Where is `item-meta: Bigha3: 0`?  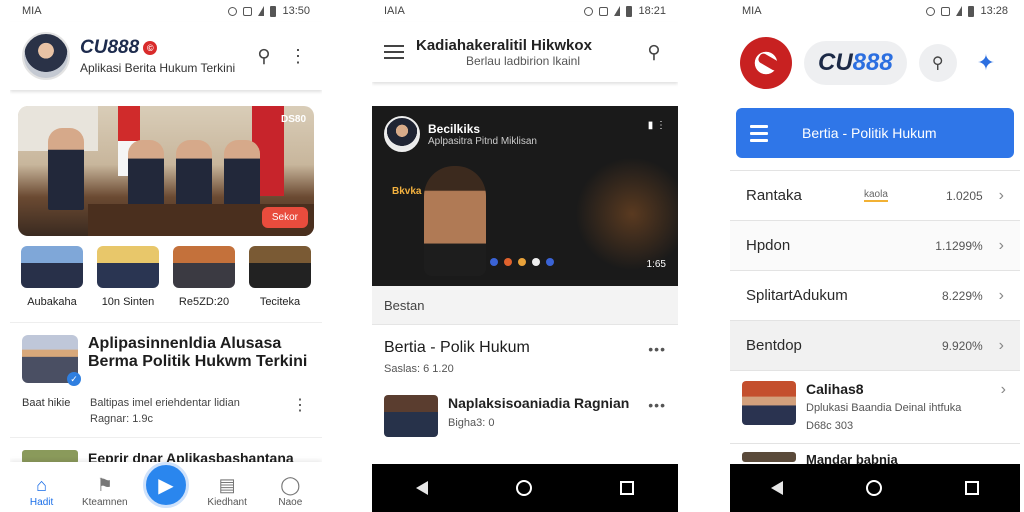 item-meta: Bigha3: 0 is located at coordinates (471, 423).